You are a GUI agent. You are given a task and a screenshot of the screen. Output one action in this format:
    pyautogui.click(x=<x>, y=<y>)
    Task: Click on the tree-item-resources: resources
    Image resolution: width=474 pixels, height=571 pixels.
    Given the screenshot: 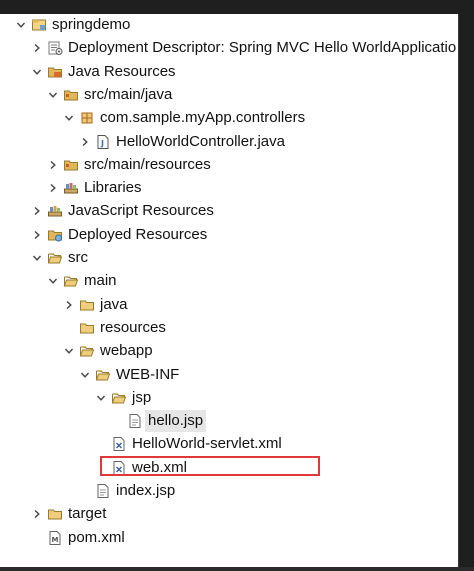 What is the action you would take?
    pyautogui.click(x=229, y=328)
    